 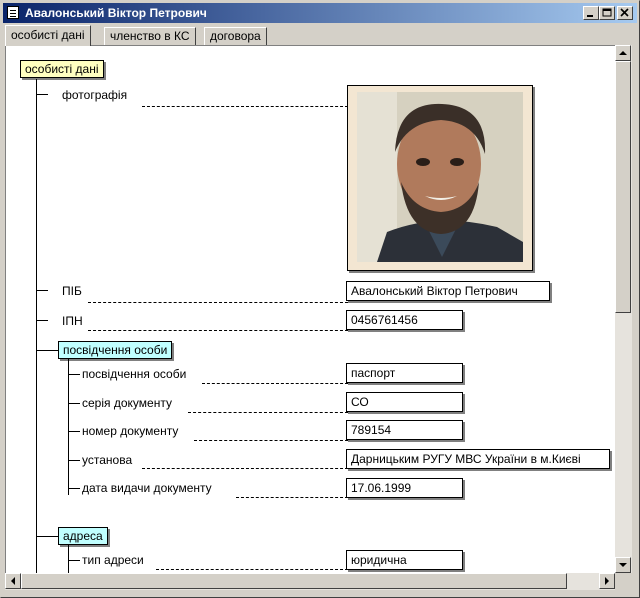 I want to click on document-icon, so click(x=13, y=12).